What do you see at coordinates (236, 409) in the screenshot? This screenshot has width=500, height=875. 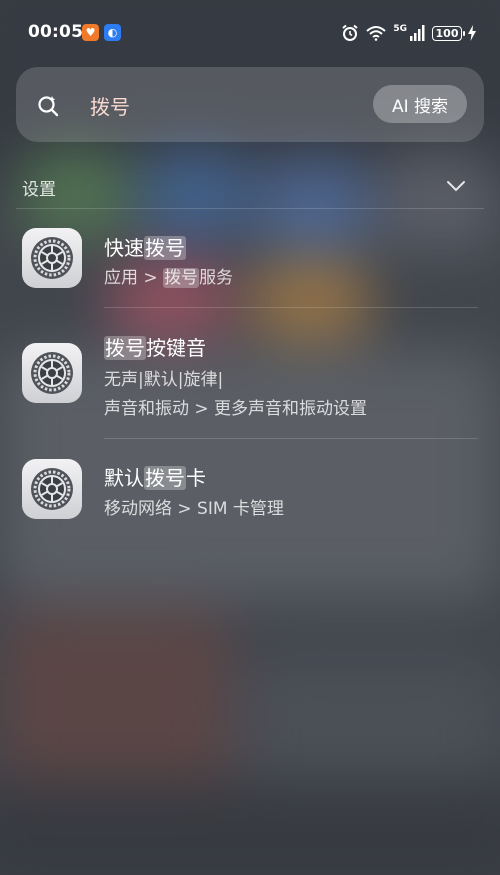 I see `result-path: 声音和振动 > 更多声音和振动设置` at bounding box center [236, 409].